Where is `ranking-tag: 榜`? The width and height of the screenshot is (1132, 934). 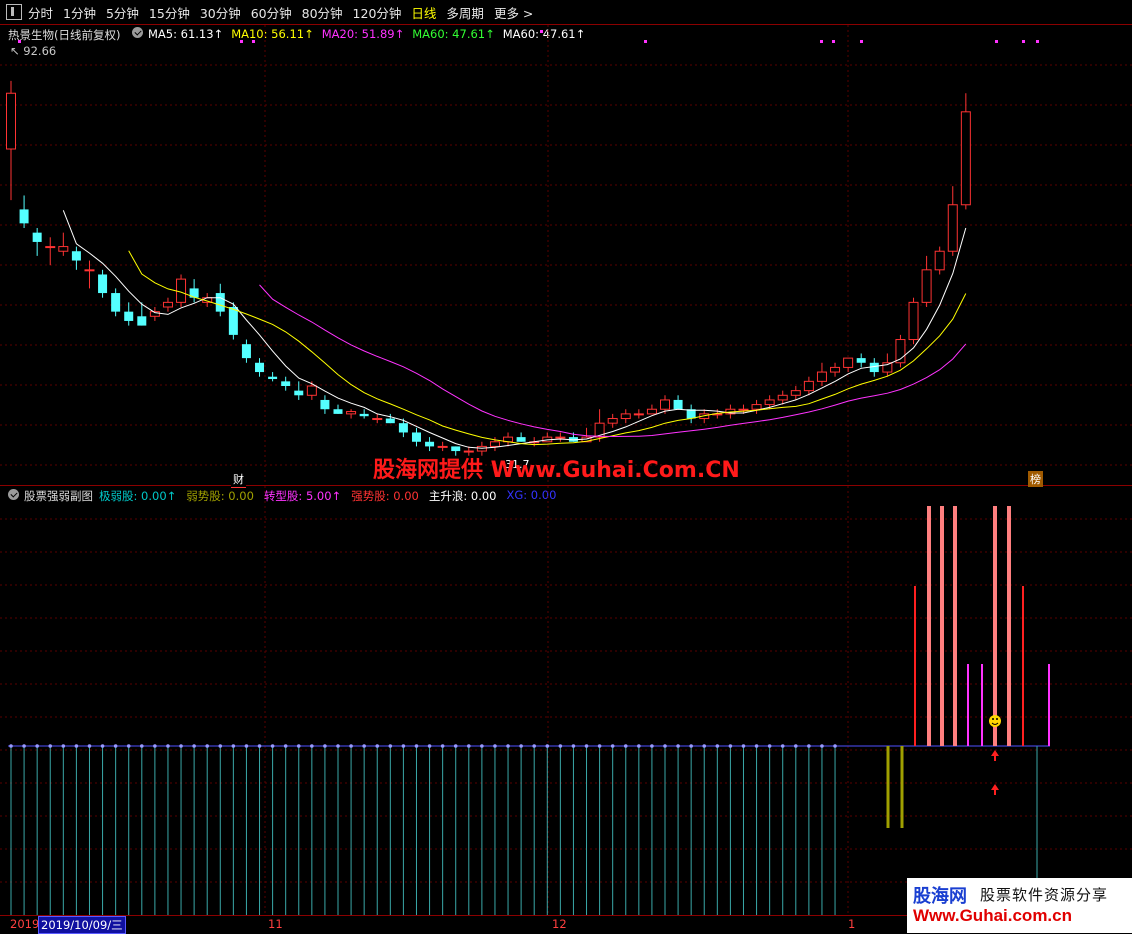 ranking-tag: 榜 is located at coordinates (1035, 479).